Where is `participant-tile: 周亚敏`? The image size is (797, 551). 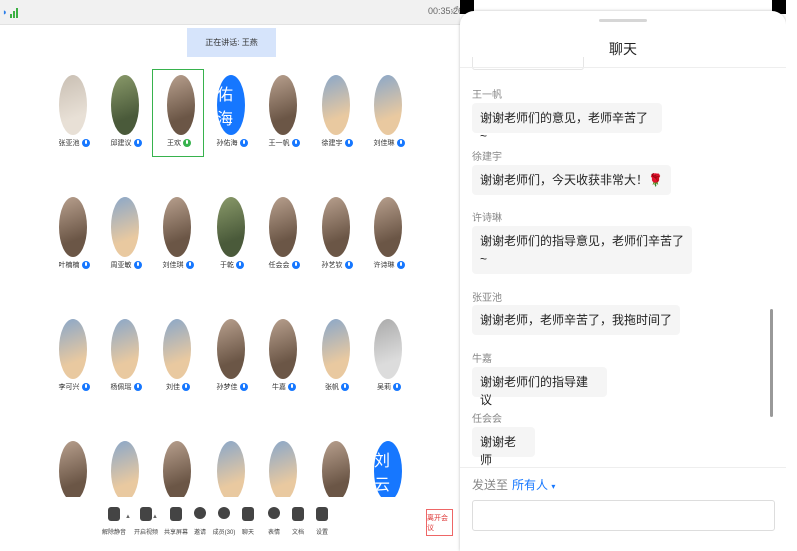
participant-tile: 周亚敏 is located at coordinates (126, 235).